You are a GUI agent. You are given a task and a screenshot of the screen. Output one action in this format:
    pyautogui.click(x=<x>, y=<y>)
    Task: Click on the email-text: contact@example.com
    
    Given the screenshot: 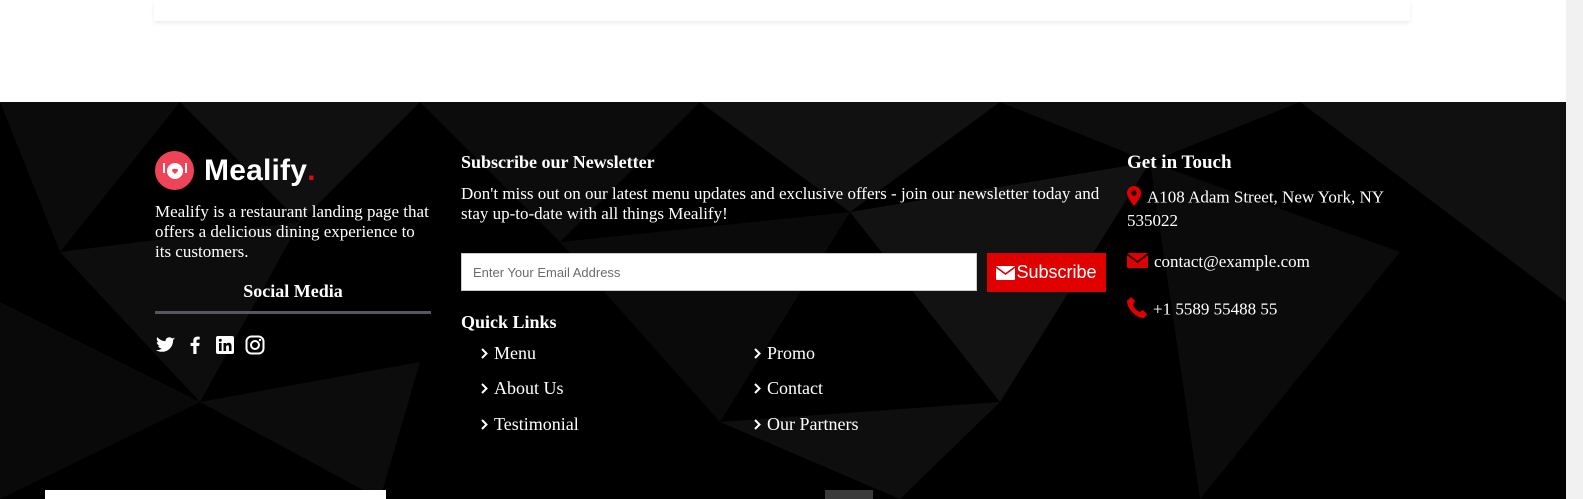 What is the action you would take?
    pyautogui.click(x=1232, y=261)
    